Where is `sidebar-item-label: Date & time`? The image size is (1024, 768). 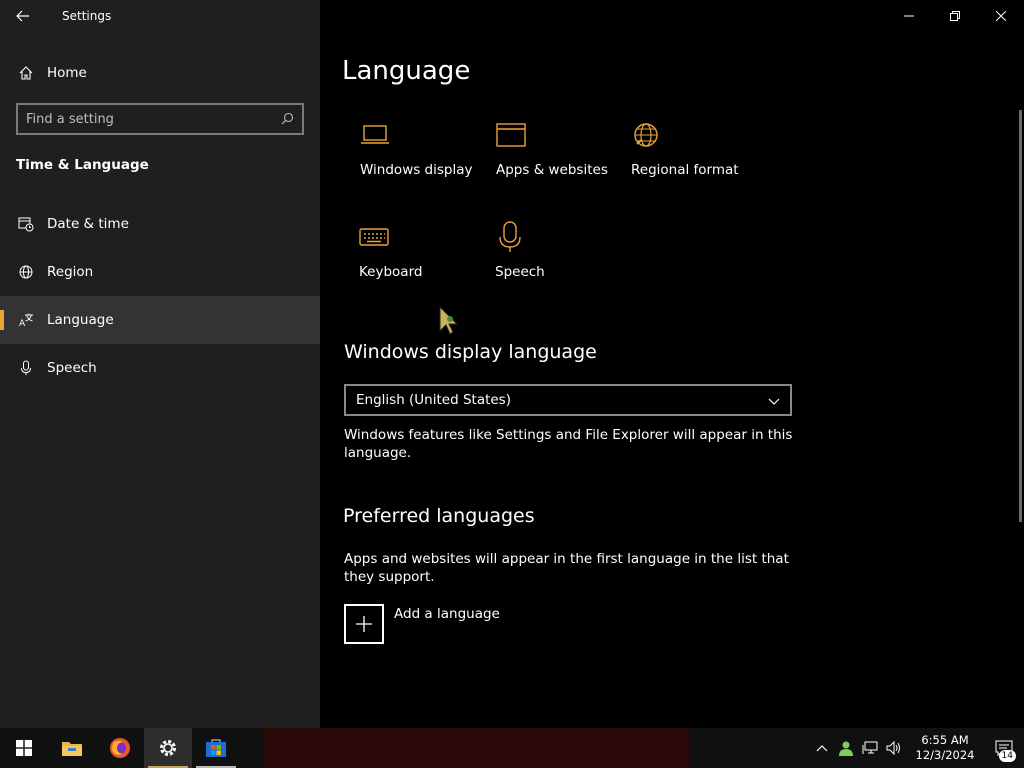
sidebar-item-label: Date & time is located at coordinates (88, 224).